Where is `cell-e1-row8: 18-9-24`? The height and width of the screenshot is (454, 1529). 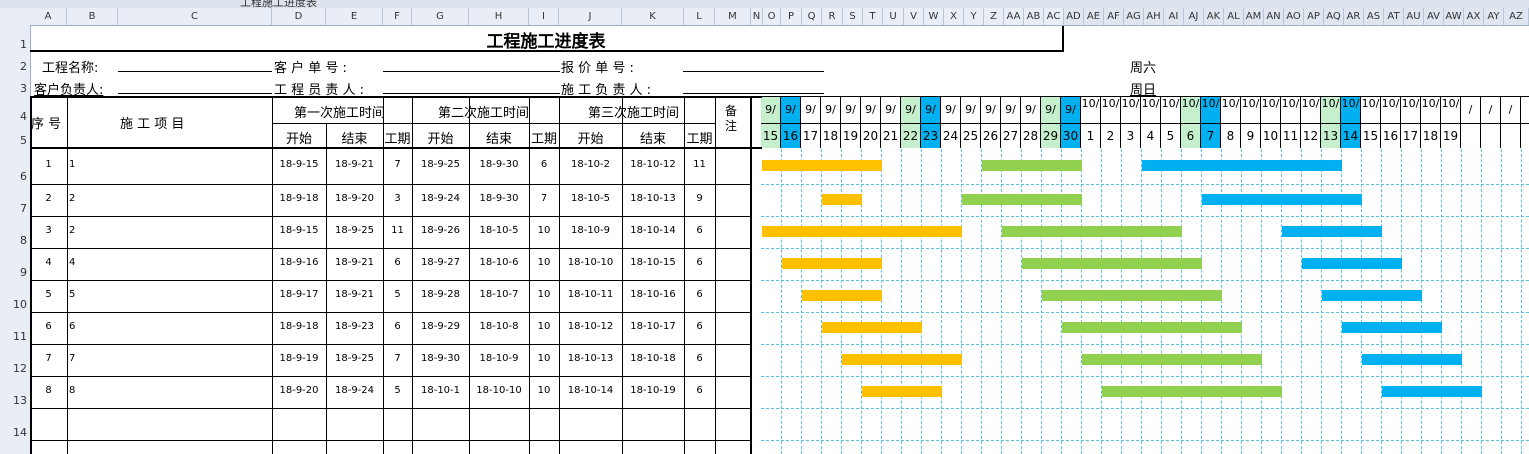 cell-e1-row8: 18-9-24 is located at coordinates (354, 390).